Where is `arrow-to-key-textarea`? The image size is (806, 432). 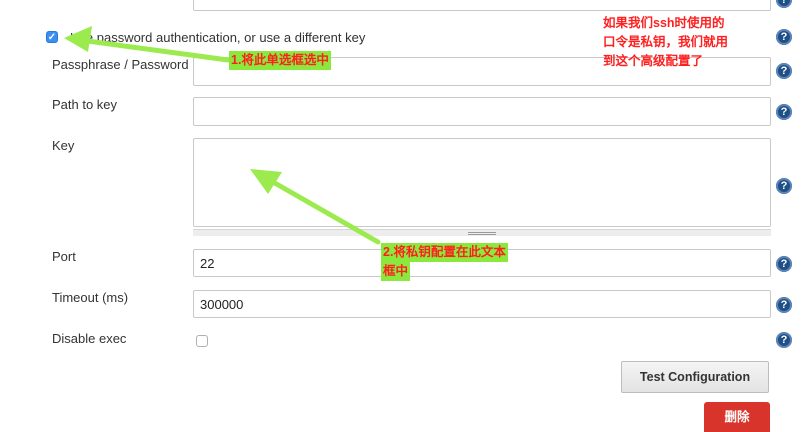 arrow-to-key-textarea is located at coordinates (315, 207).